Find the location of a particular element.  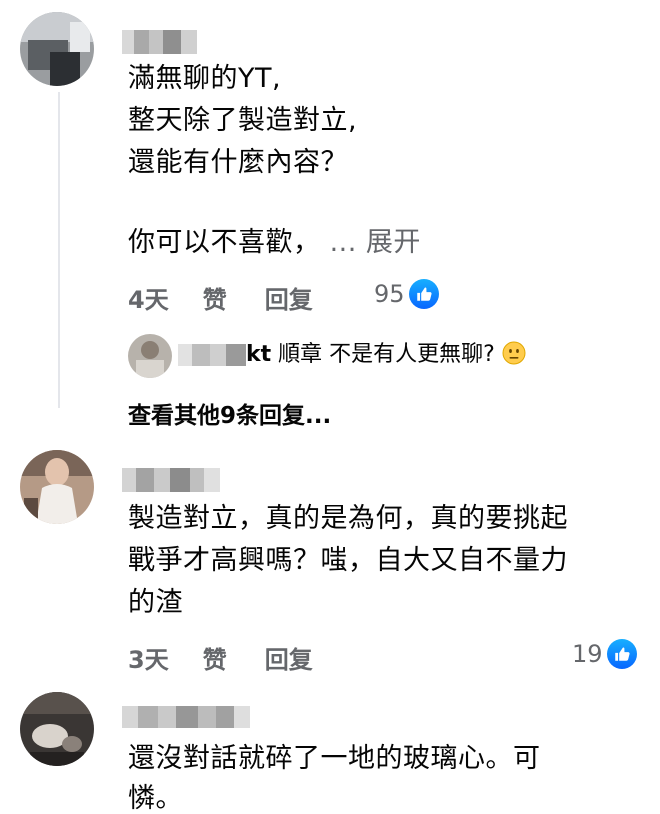

reply-thread-line is located at coordinates (65, 250).